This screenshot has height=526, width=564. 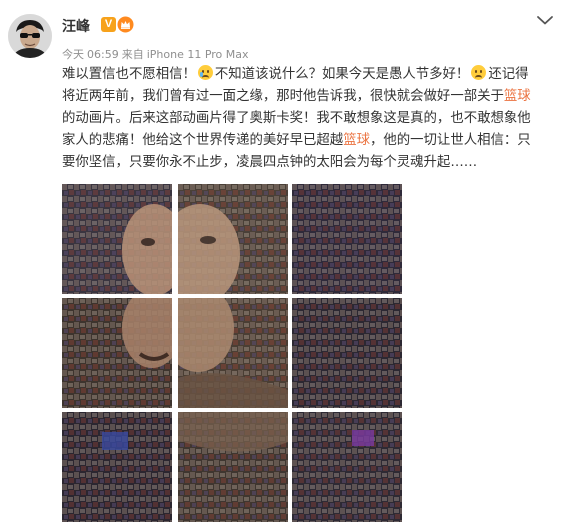 I want to click on post-line-1: 难以置信也不愿相信！ 不知道该说什么？如果今天是愚人节多好！ 还记得, so click(x=310, y=75).